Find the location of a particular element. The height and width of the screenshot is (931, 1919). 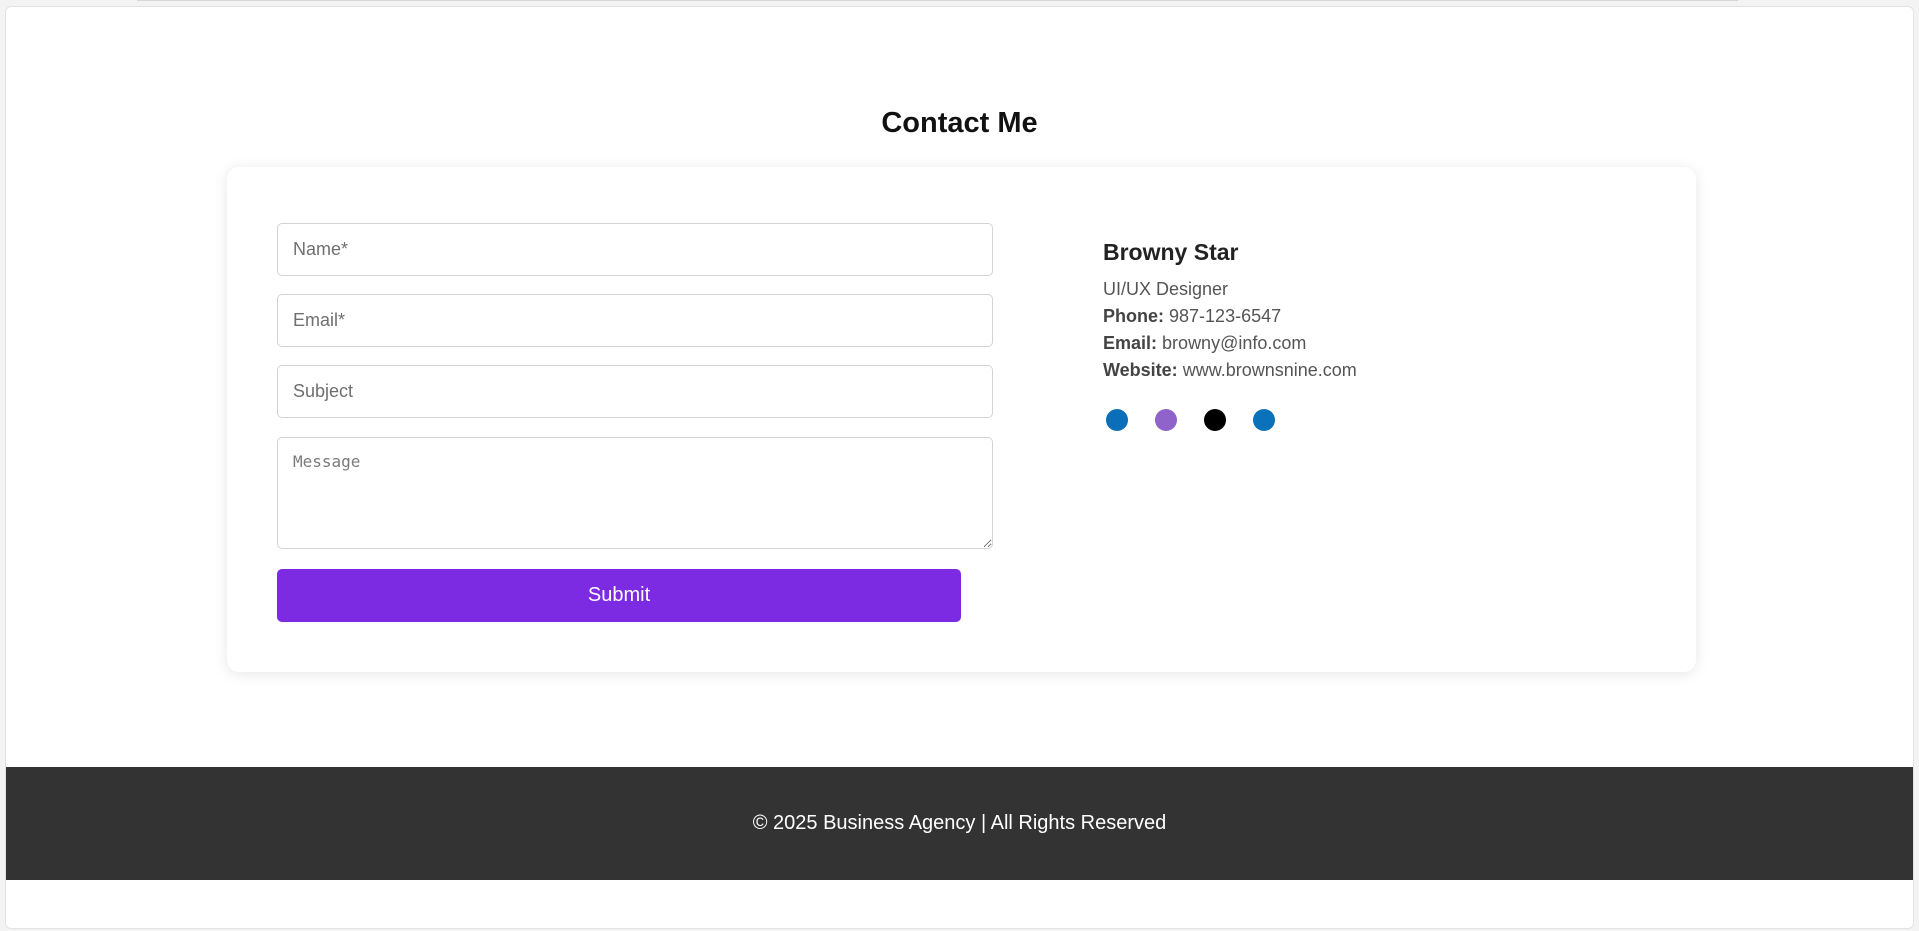

name-input is located at coordinates (635, 249).